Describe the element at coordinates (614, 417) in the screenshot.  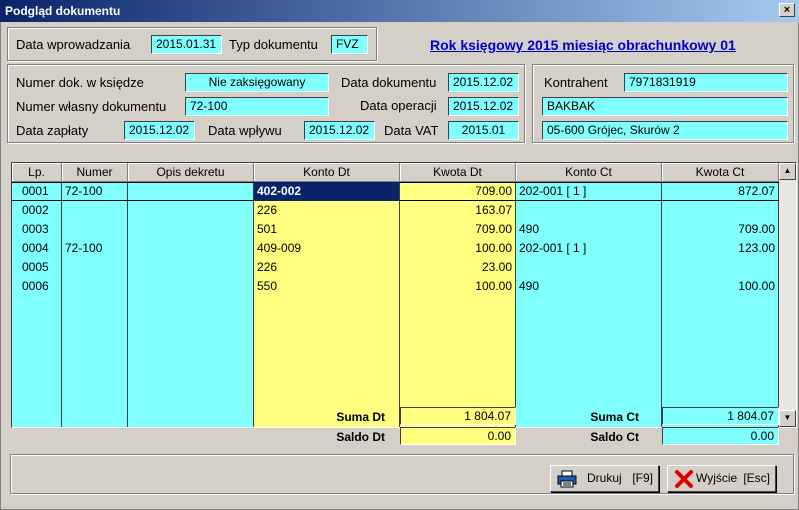
I see `suma-ct-label: Suma Ct` at that location.